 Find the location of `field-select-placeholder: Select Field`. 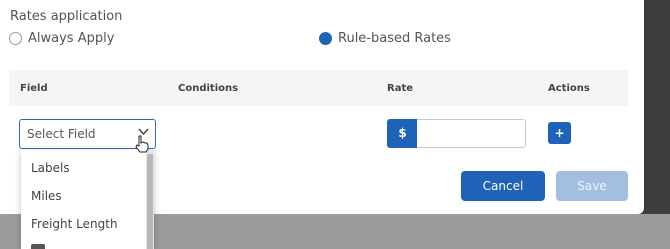

field-select-placeholder: Select Field is located at coordinates (61, 134).